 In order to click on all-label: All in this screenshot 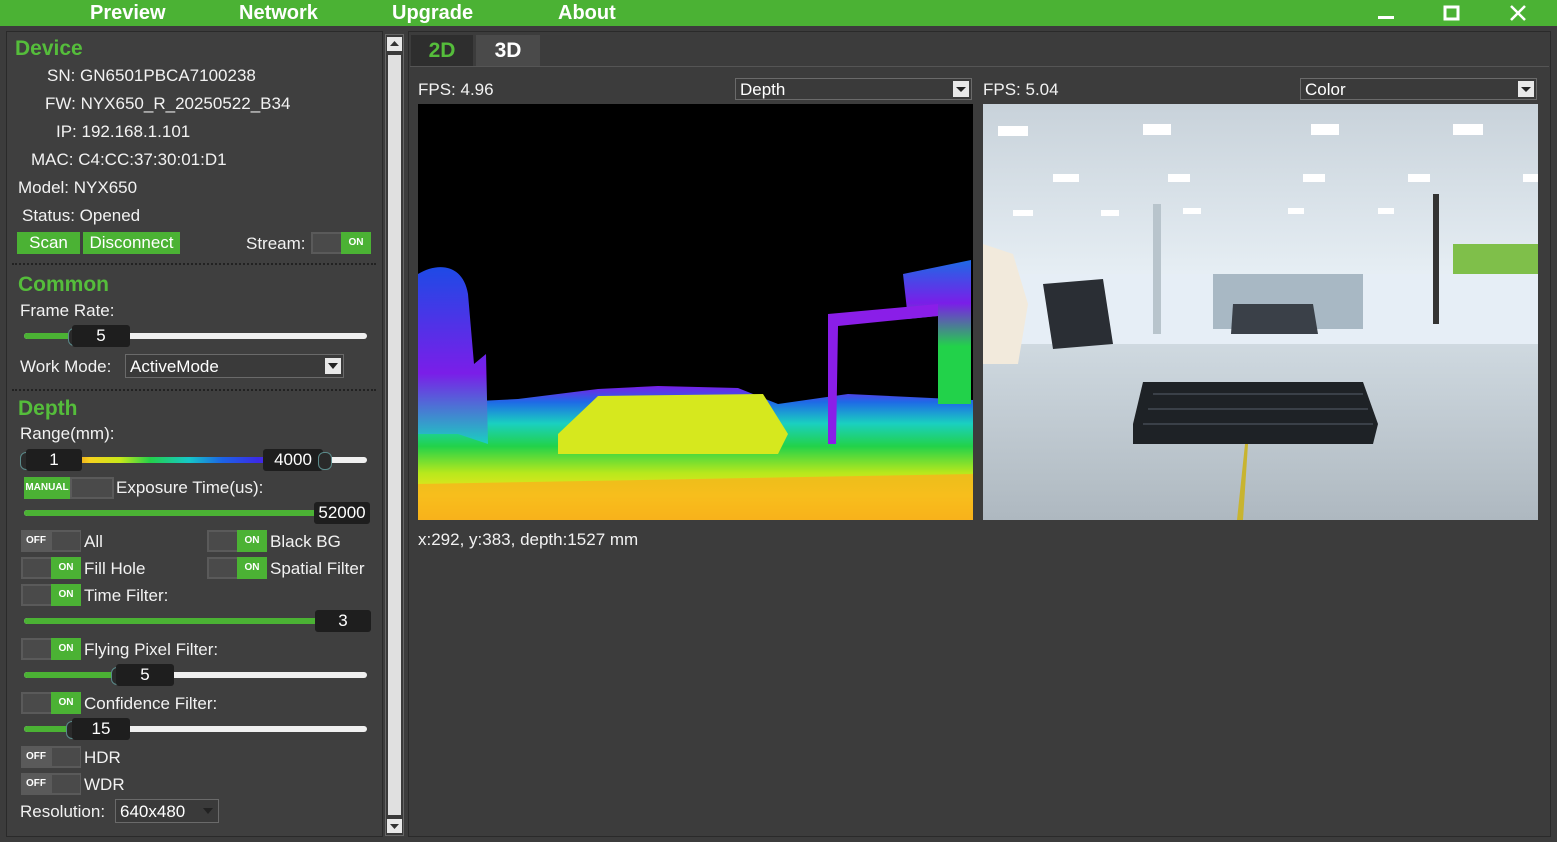, I will do `click(93, 541)`.